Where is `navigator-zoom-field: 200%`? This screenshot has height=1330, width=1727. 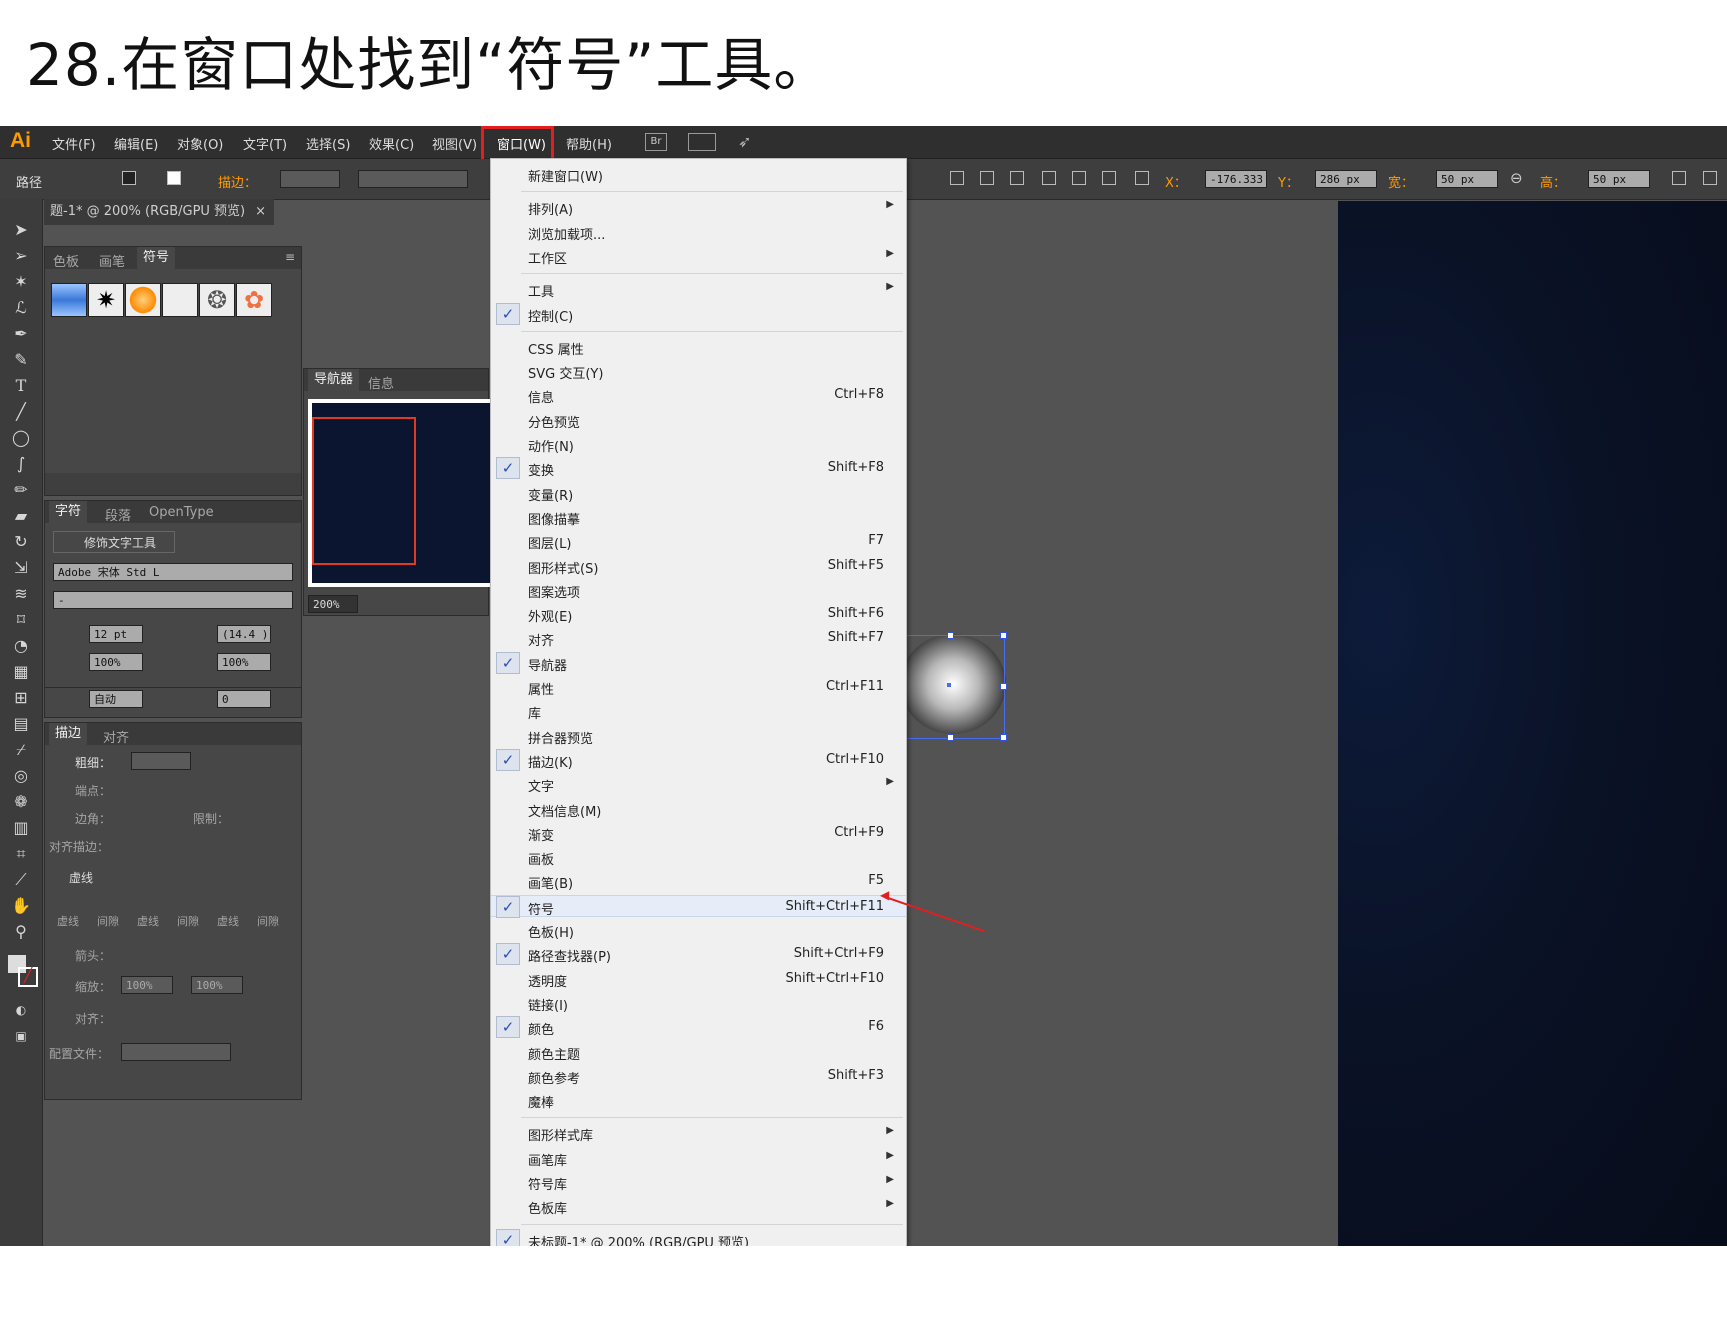
navigator-zoom-field: 200% is located at coordinates (333, 604).